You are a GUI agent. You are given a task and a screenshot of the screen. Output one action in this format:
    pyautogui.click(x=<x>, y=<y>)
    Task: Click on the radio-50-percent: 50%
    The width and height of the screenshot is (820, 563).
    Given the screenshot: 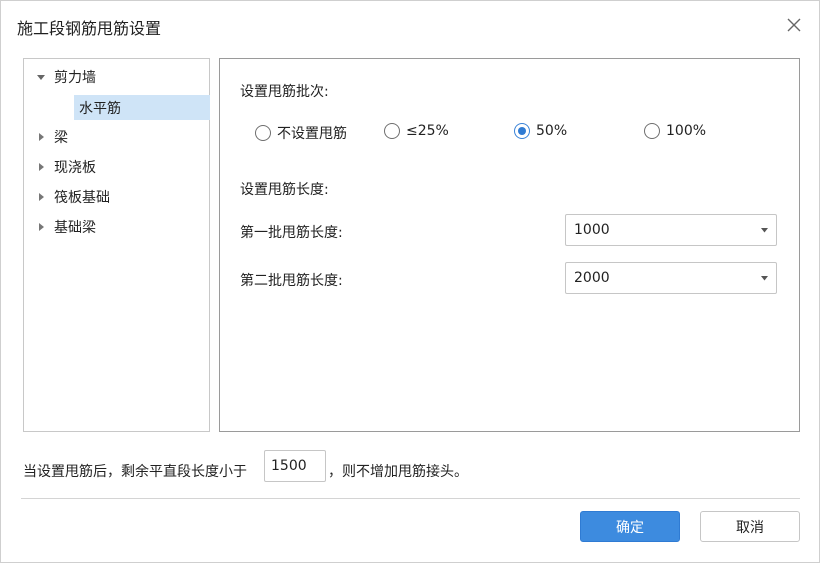 What is the action you would take?
    pyautogui.click(x=540, y=131)
    